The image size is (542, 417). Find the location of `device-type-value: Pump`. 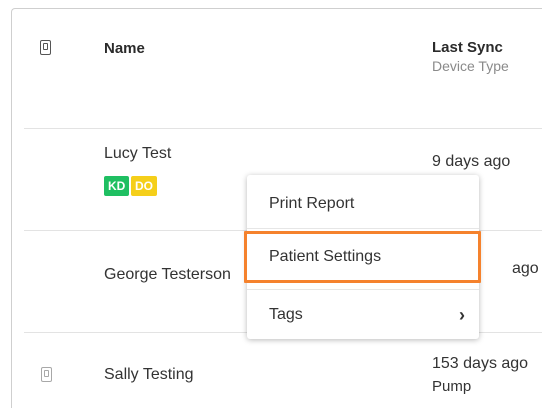

device-type-value: Pump is located at coordinates (452, 386).